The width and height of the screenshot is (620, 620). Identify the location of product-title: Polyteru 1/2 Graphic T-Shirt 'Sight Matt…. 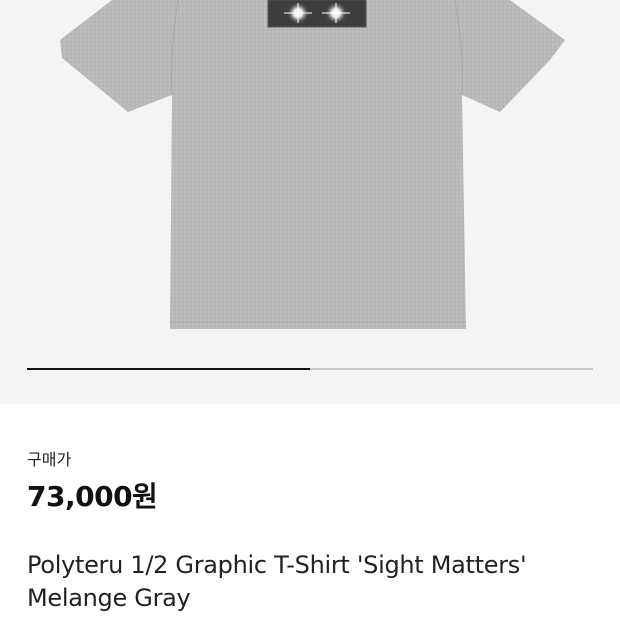
(277, 581).